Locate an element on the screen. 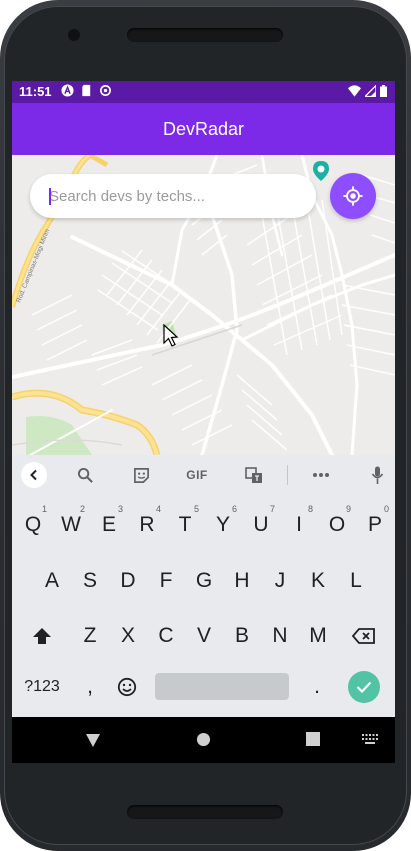  key-label: N is located at coordinates (280, 635).